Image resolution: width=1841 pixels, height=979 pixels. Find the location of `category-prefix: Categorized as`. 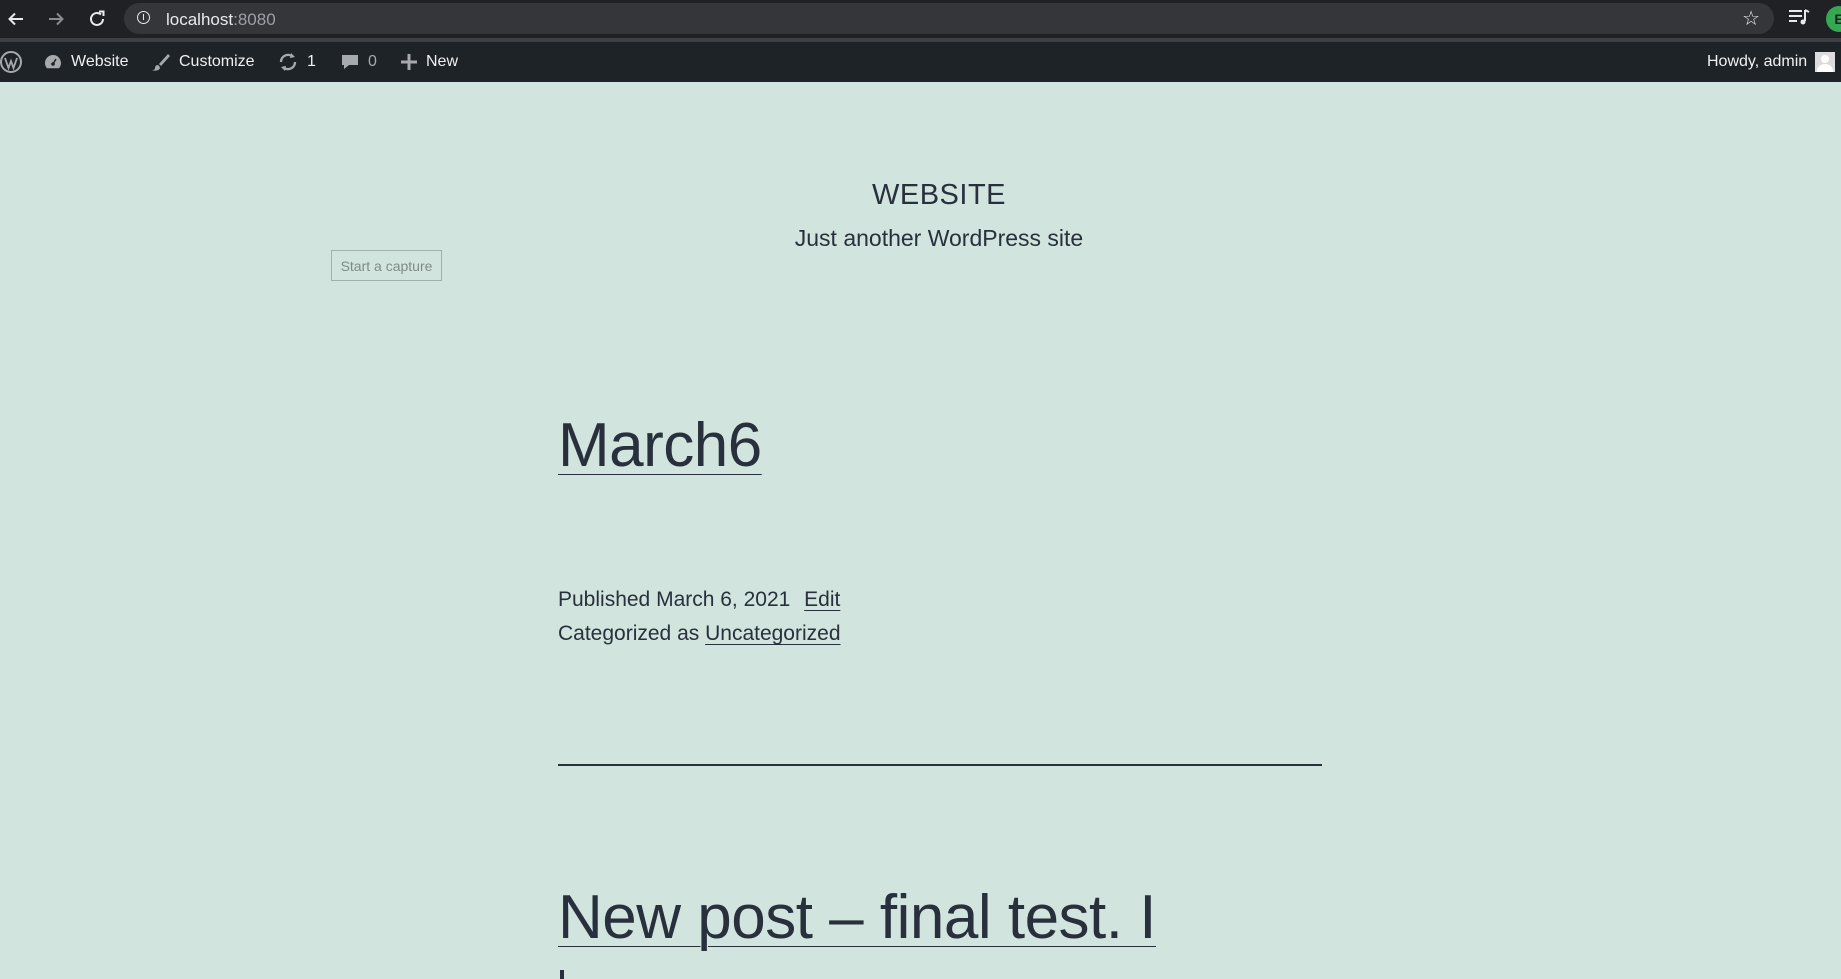

category-prefix: Categorized as is located at coordinates (629, 633).